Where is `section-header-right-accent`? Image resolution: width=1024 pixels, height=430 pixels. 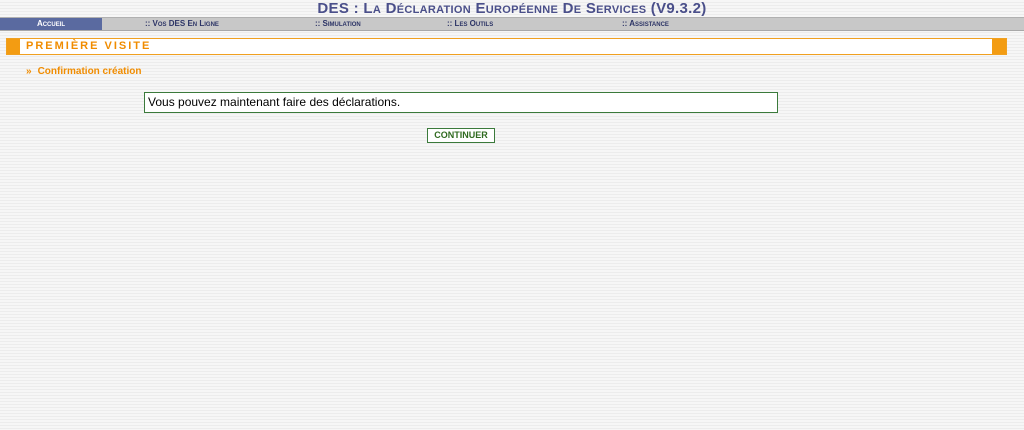
section-header-right-accent is located at coordinates (999, 46).